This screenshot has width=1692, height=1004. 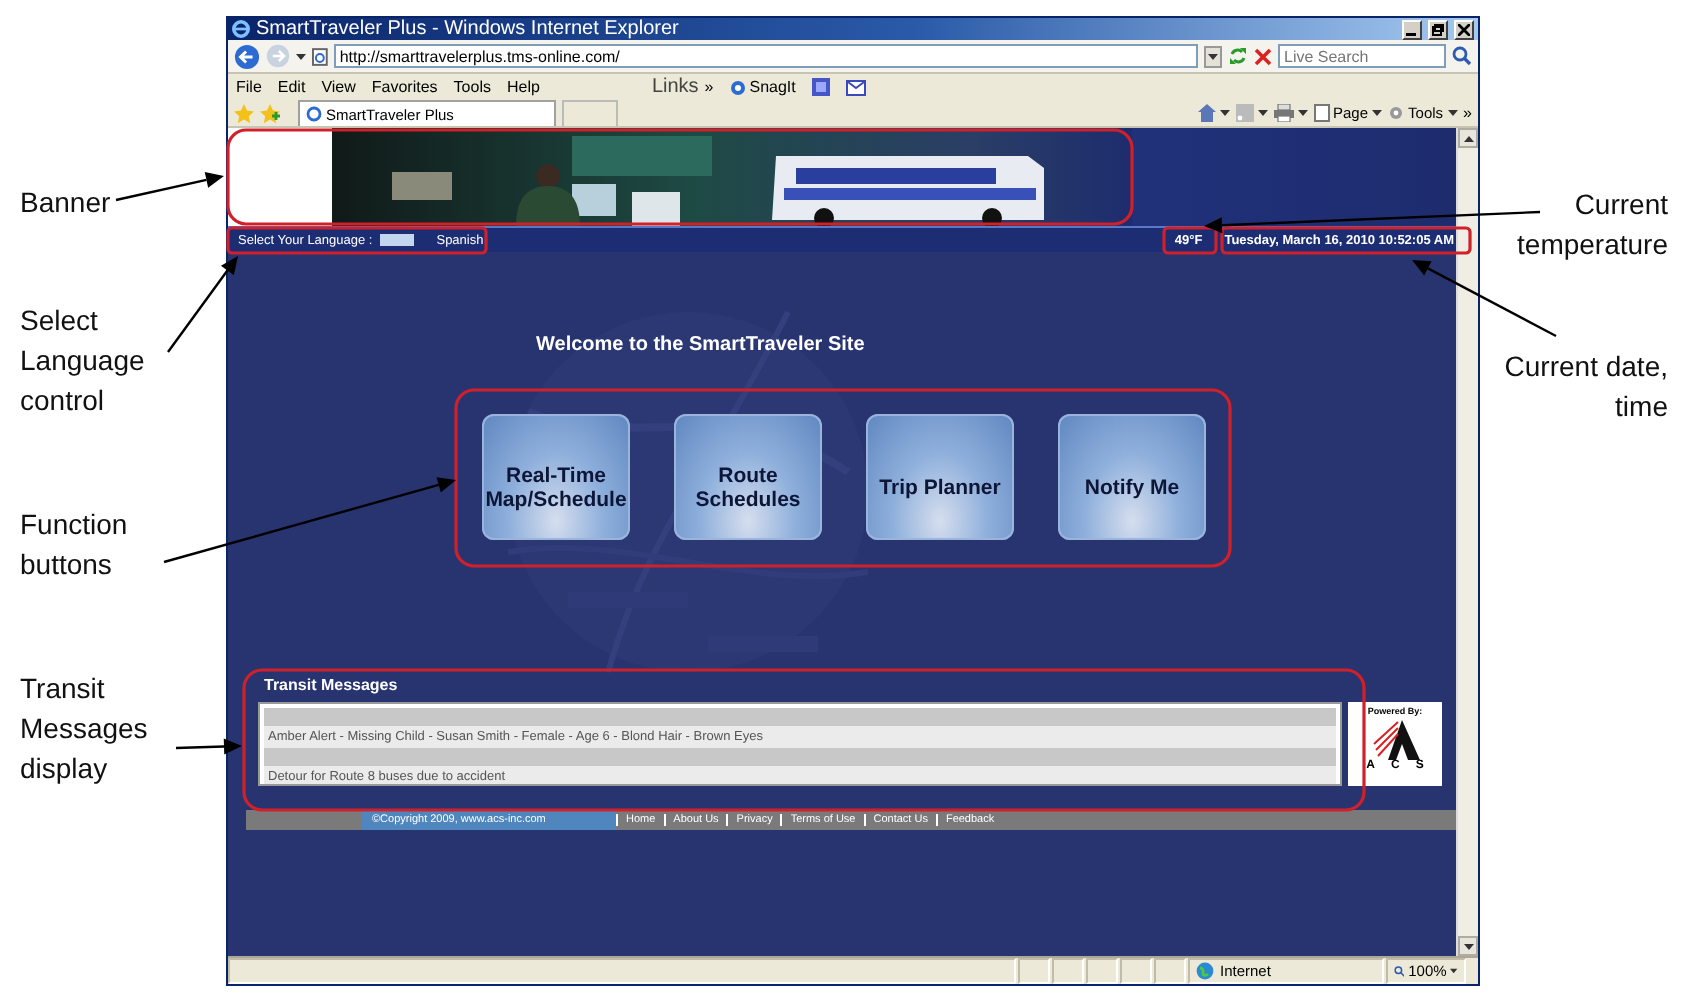 What do you see at coordinates (748, 477) in the screenshot?
I see `function-button: Route Schedules` at bounding box center [748, 477].